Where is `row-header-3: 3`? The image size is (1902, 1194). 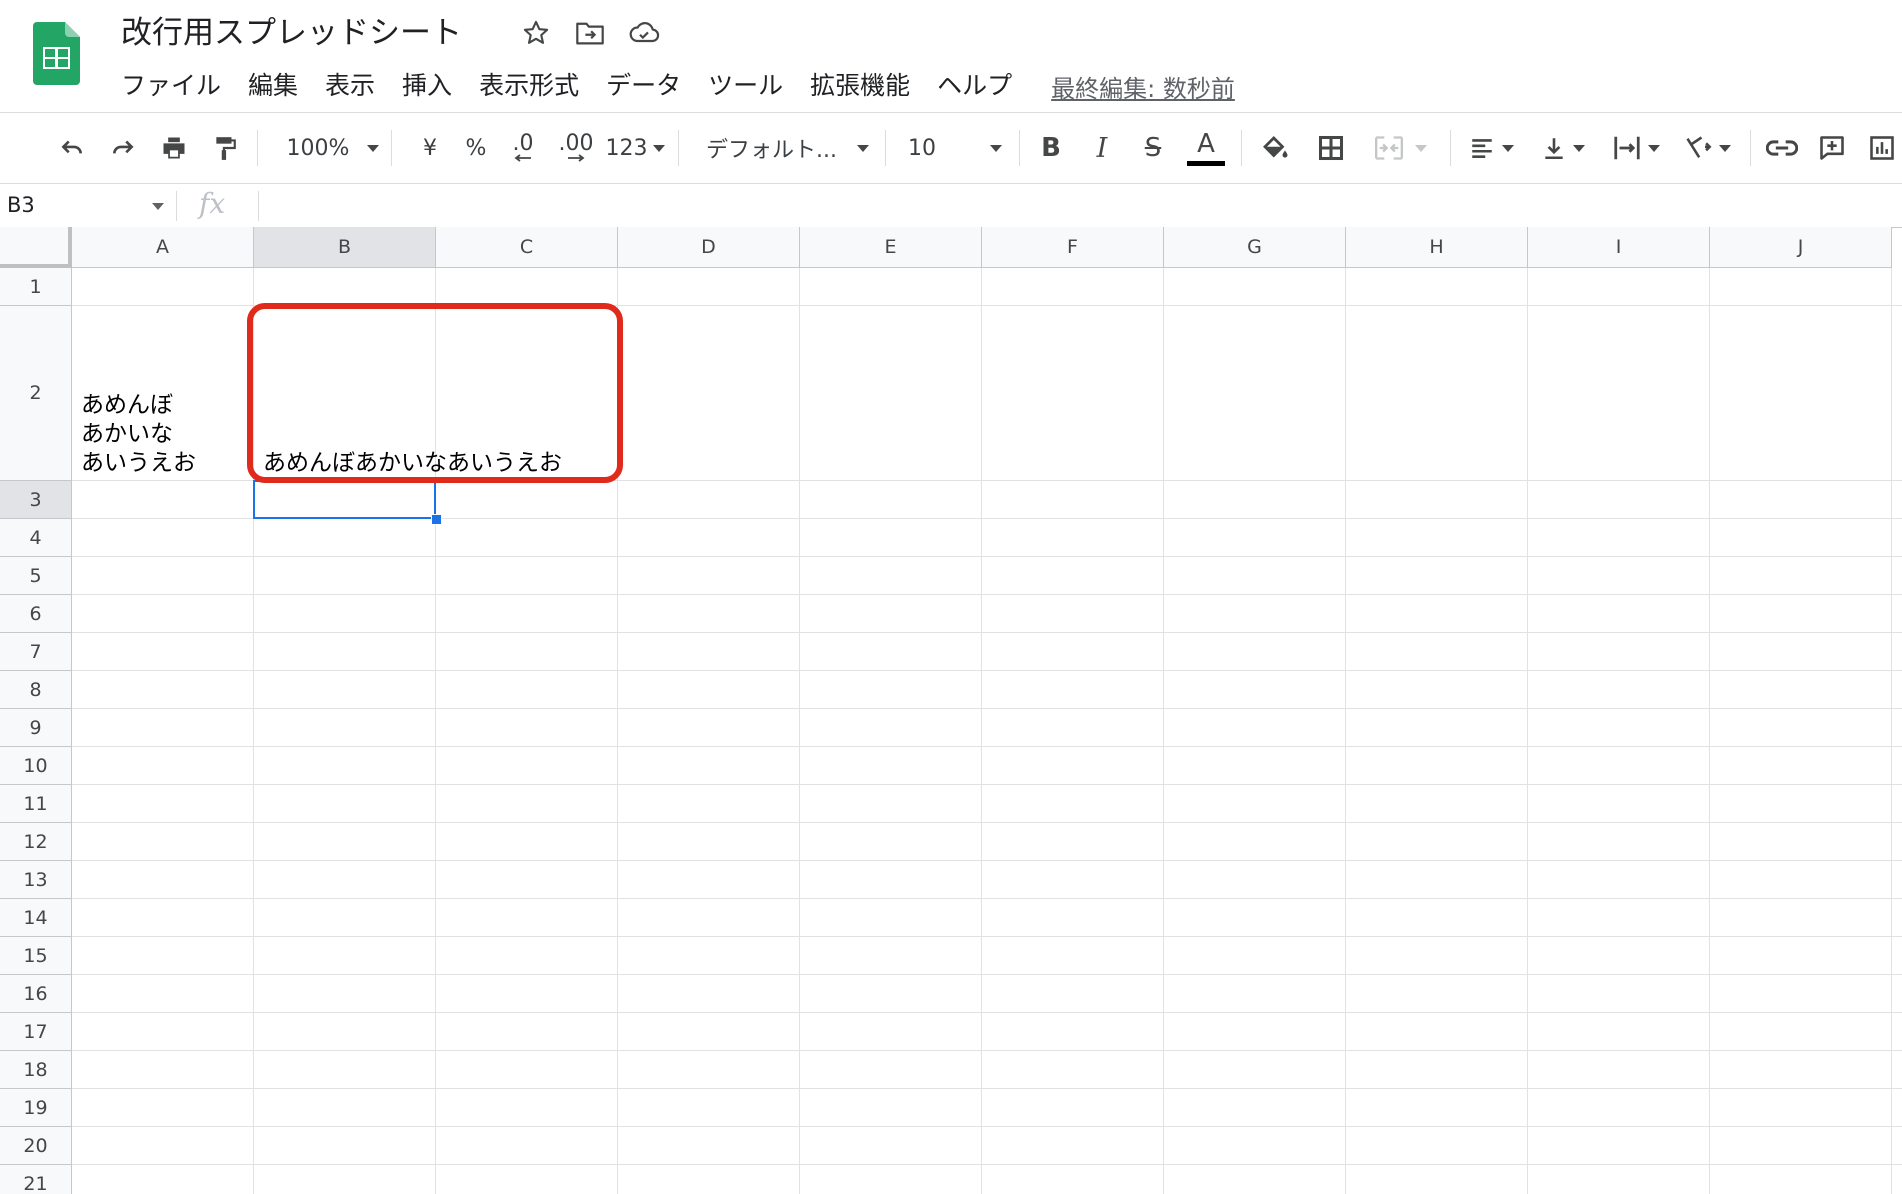 row-header-3: 3 is located at coordinates (36, 500).